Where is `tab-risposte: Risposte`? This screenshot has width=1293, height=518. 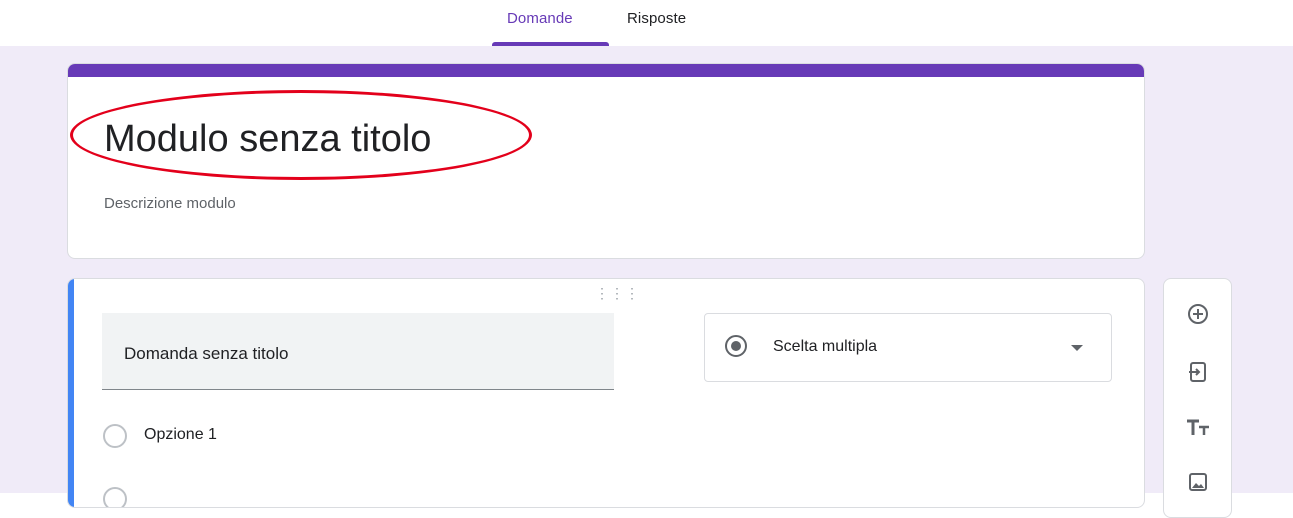
tab-risposte: Risposte is located at coordinates (656, 18).